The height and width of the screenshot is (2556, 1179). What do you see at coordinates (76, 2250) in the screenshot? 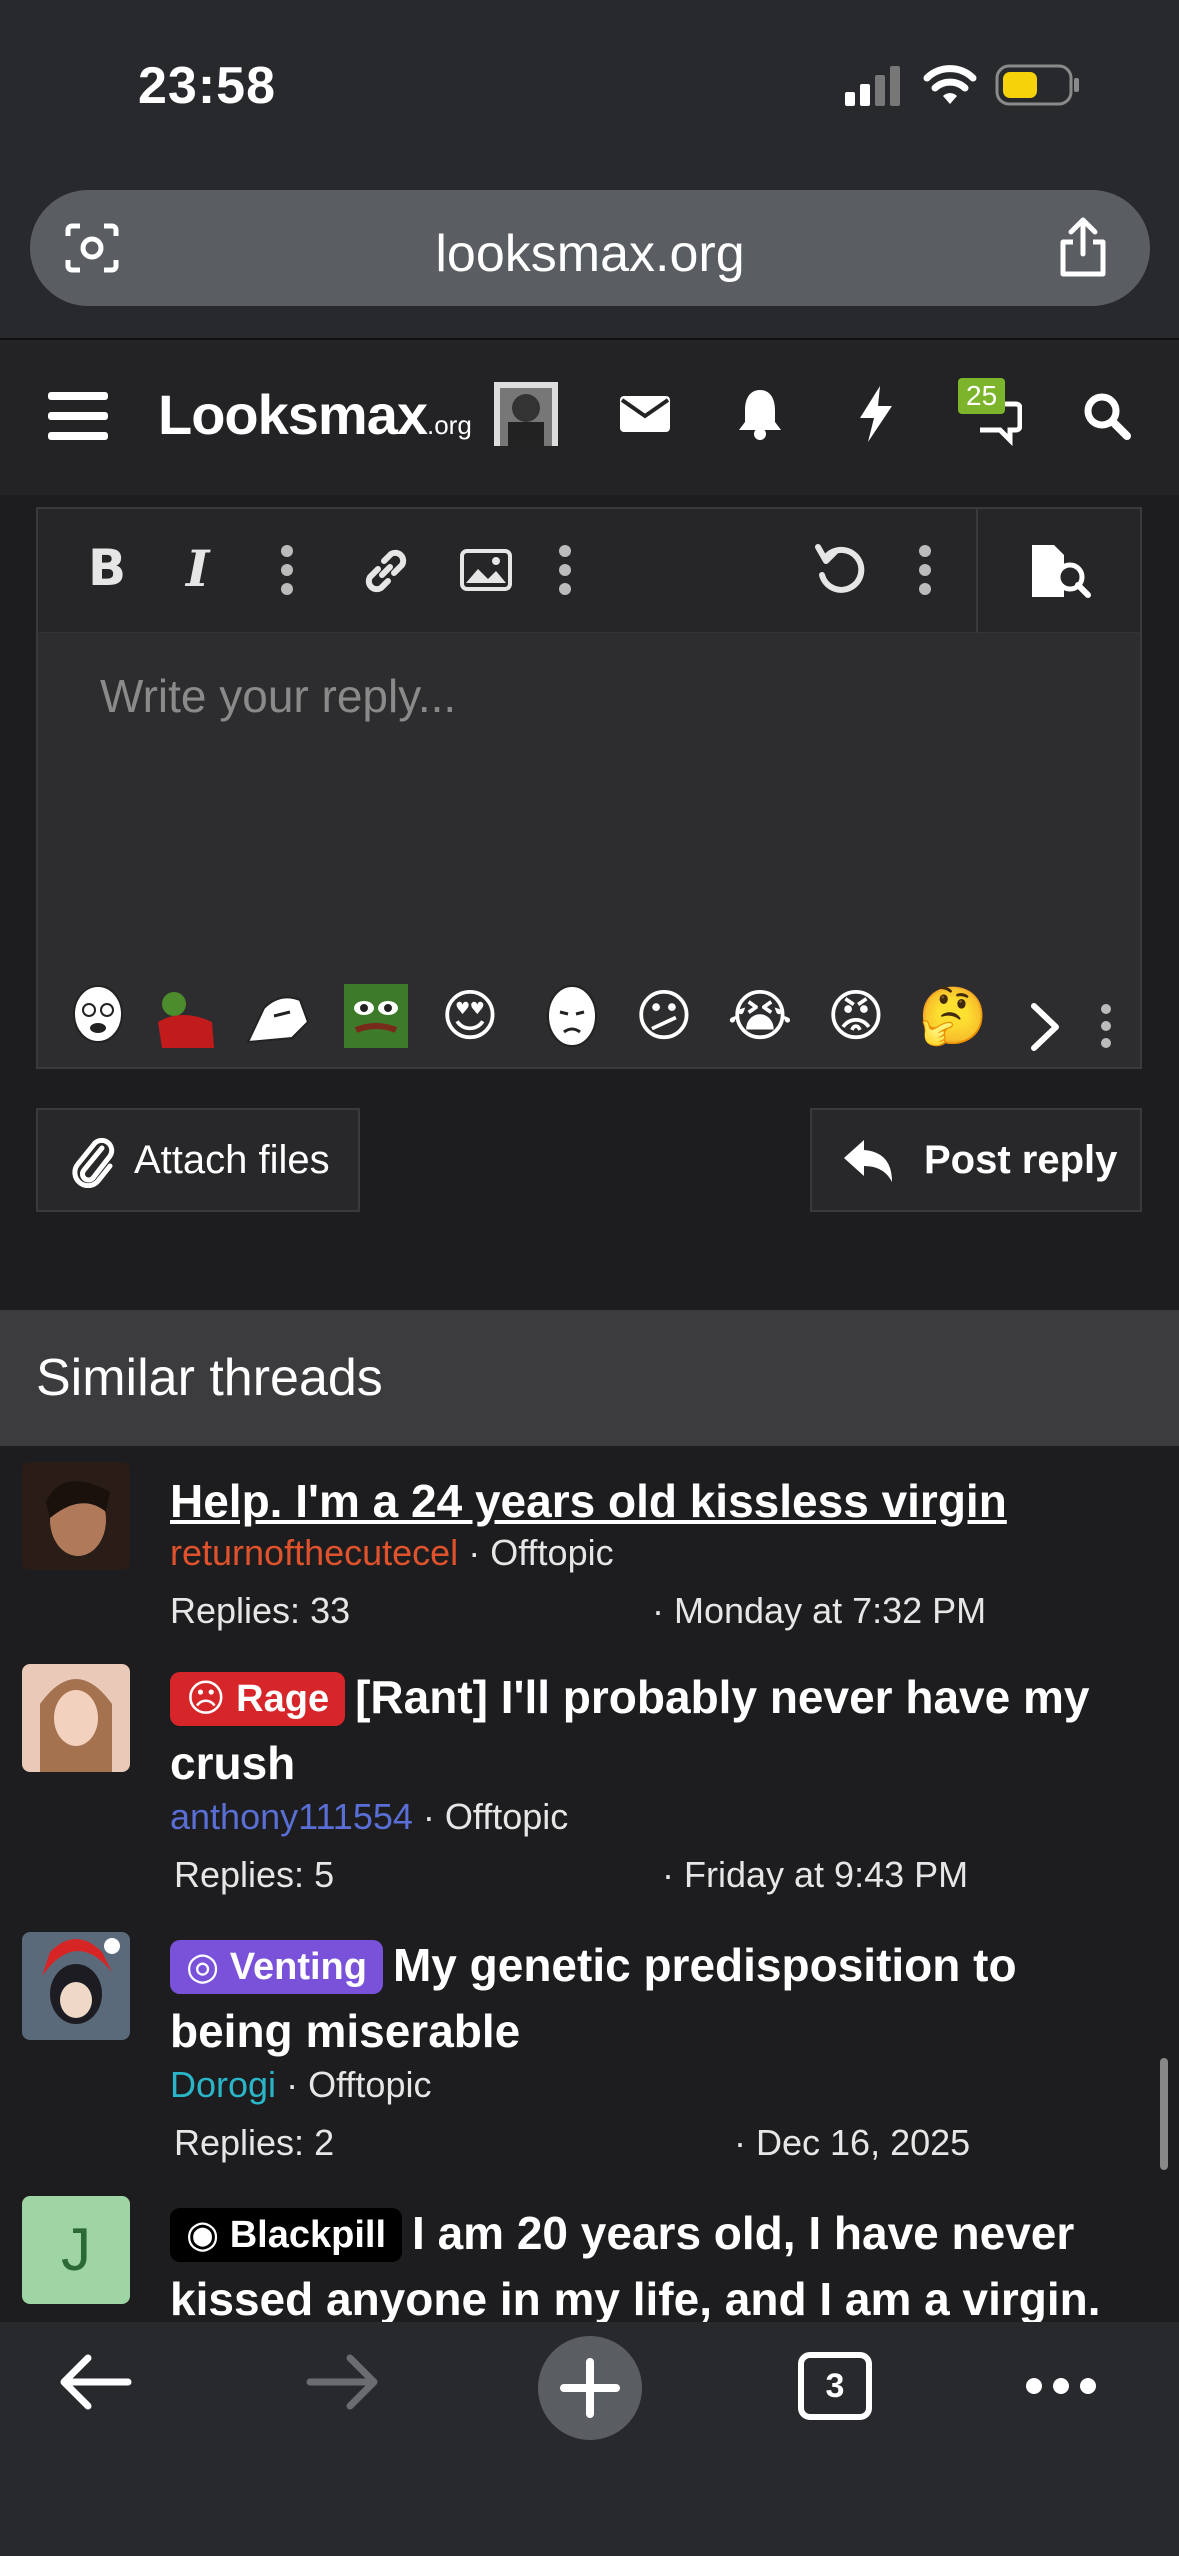
I see `avatar: J` at bounding box center [76, 2250].